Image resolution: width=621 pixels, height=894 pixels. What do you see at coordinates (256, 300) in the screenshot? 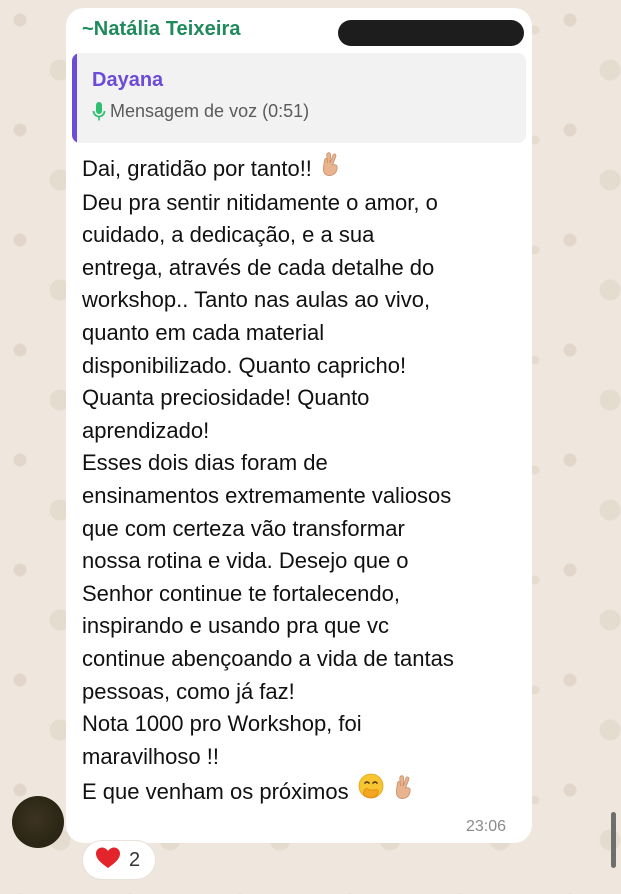
I see `message-line: workshop.. Tanto nas aulas ao vivo,` at bounding box center [256, 300].